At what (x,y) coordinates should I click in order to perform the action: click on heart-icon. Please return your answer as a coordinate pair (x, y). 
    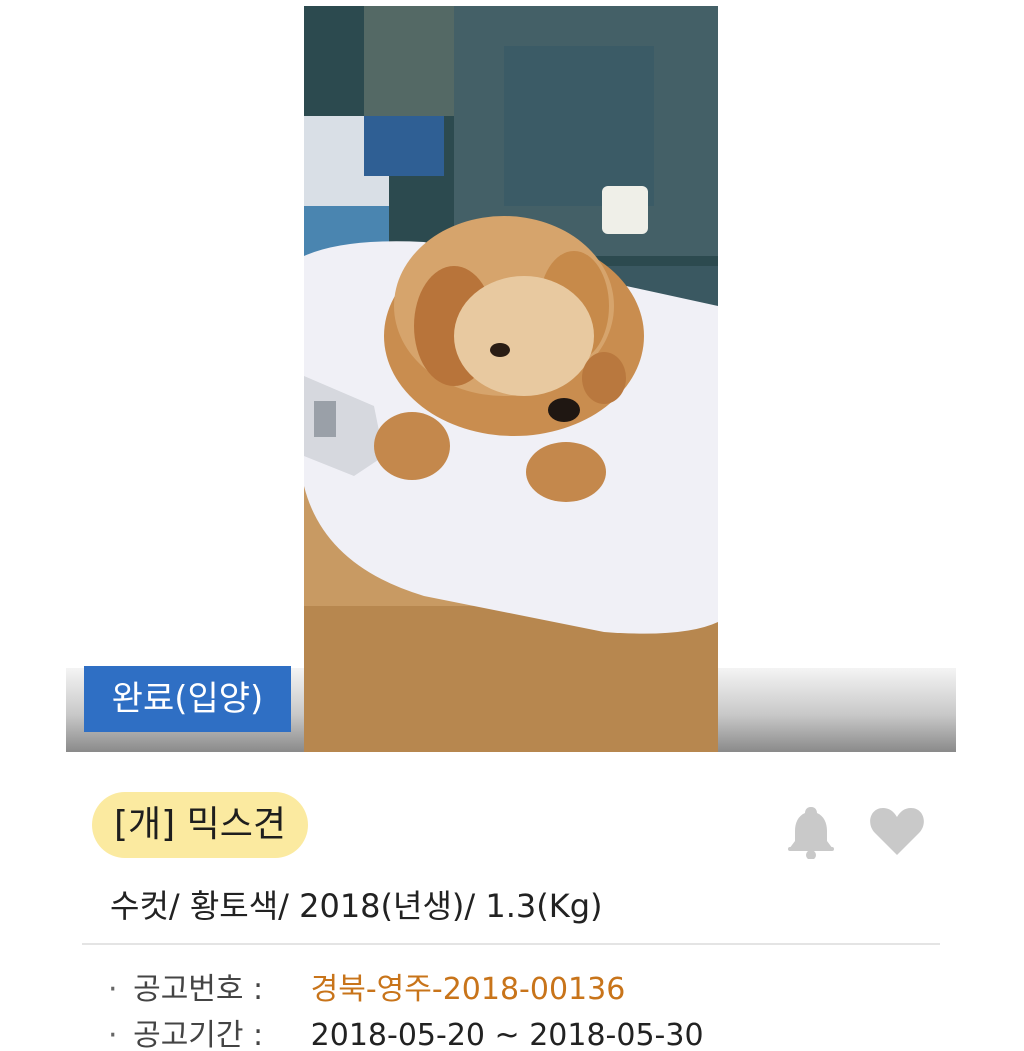
    Looking at the image, I should click on (897, 831).